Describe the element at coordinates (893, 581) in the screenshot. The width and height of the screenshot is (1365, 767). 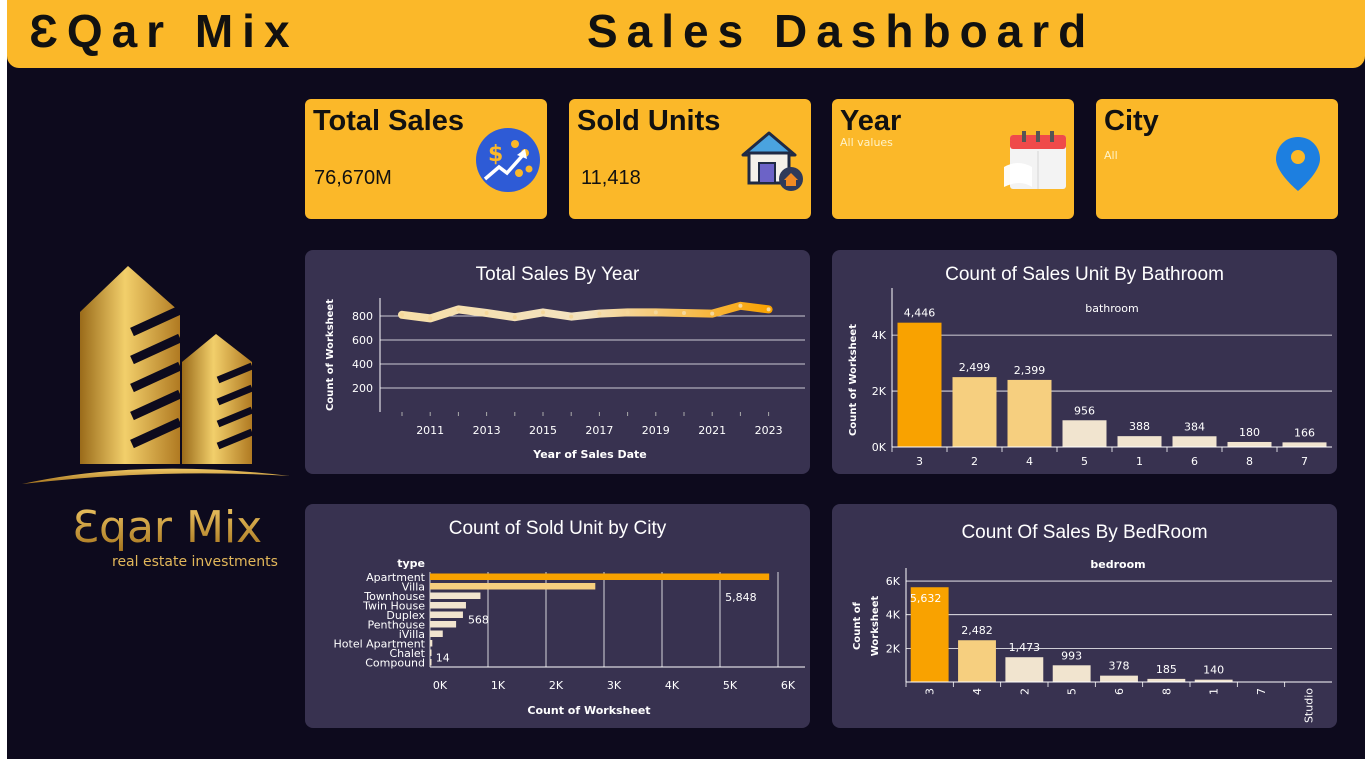
I see `y-tick-label: 6K` at that location.